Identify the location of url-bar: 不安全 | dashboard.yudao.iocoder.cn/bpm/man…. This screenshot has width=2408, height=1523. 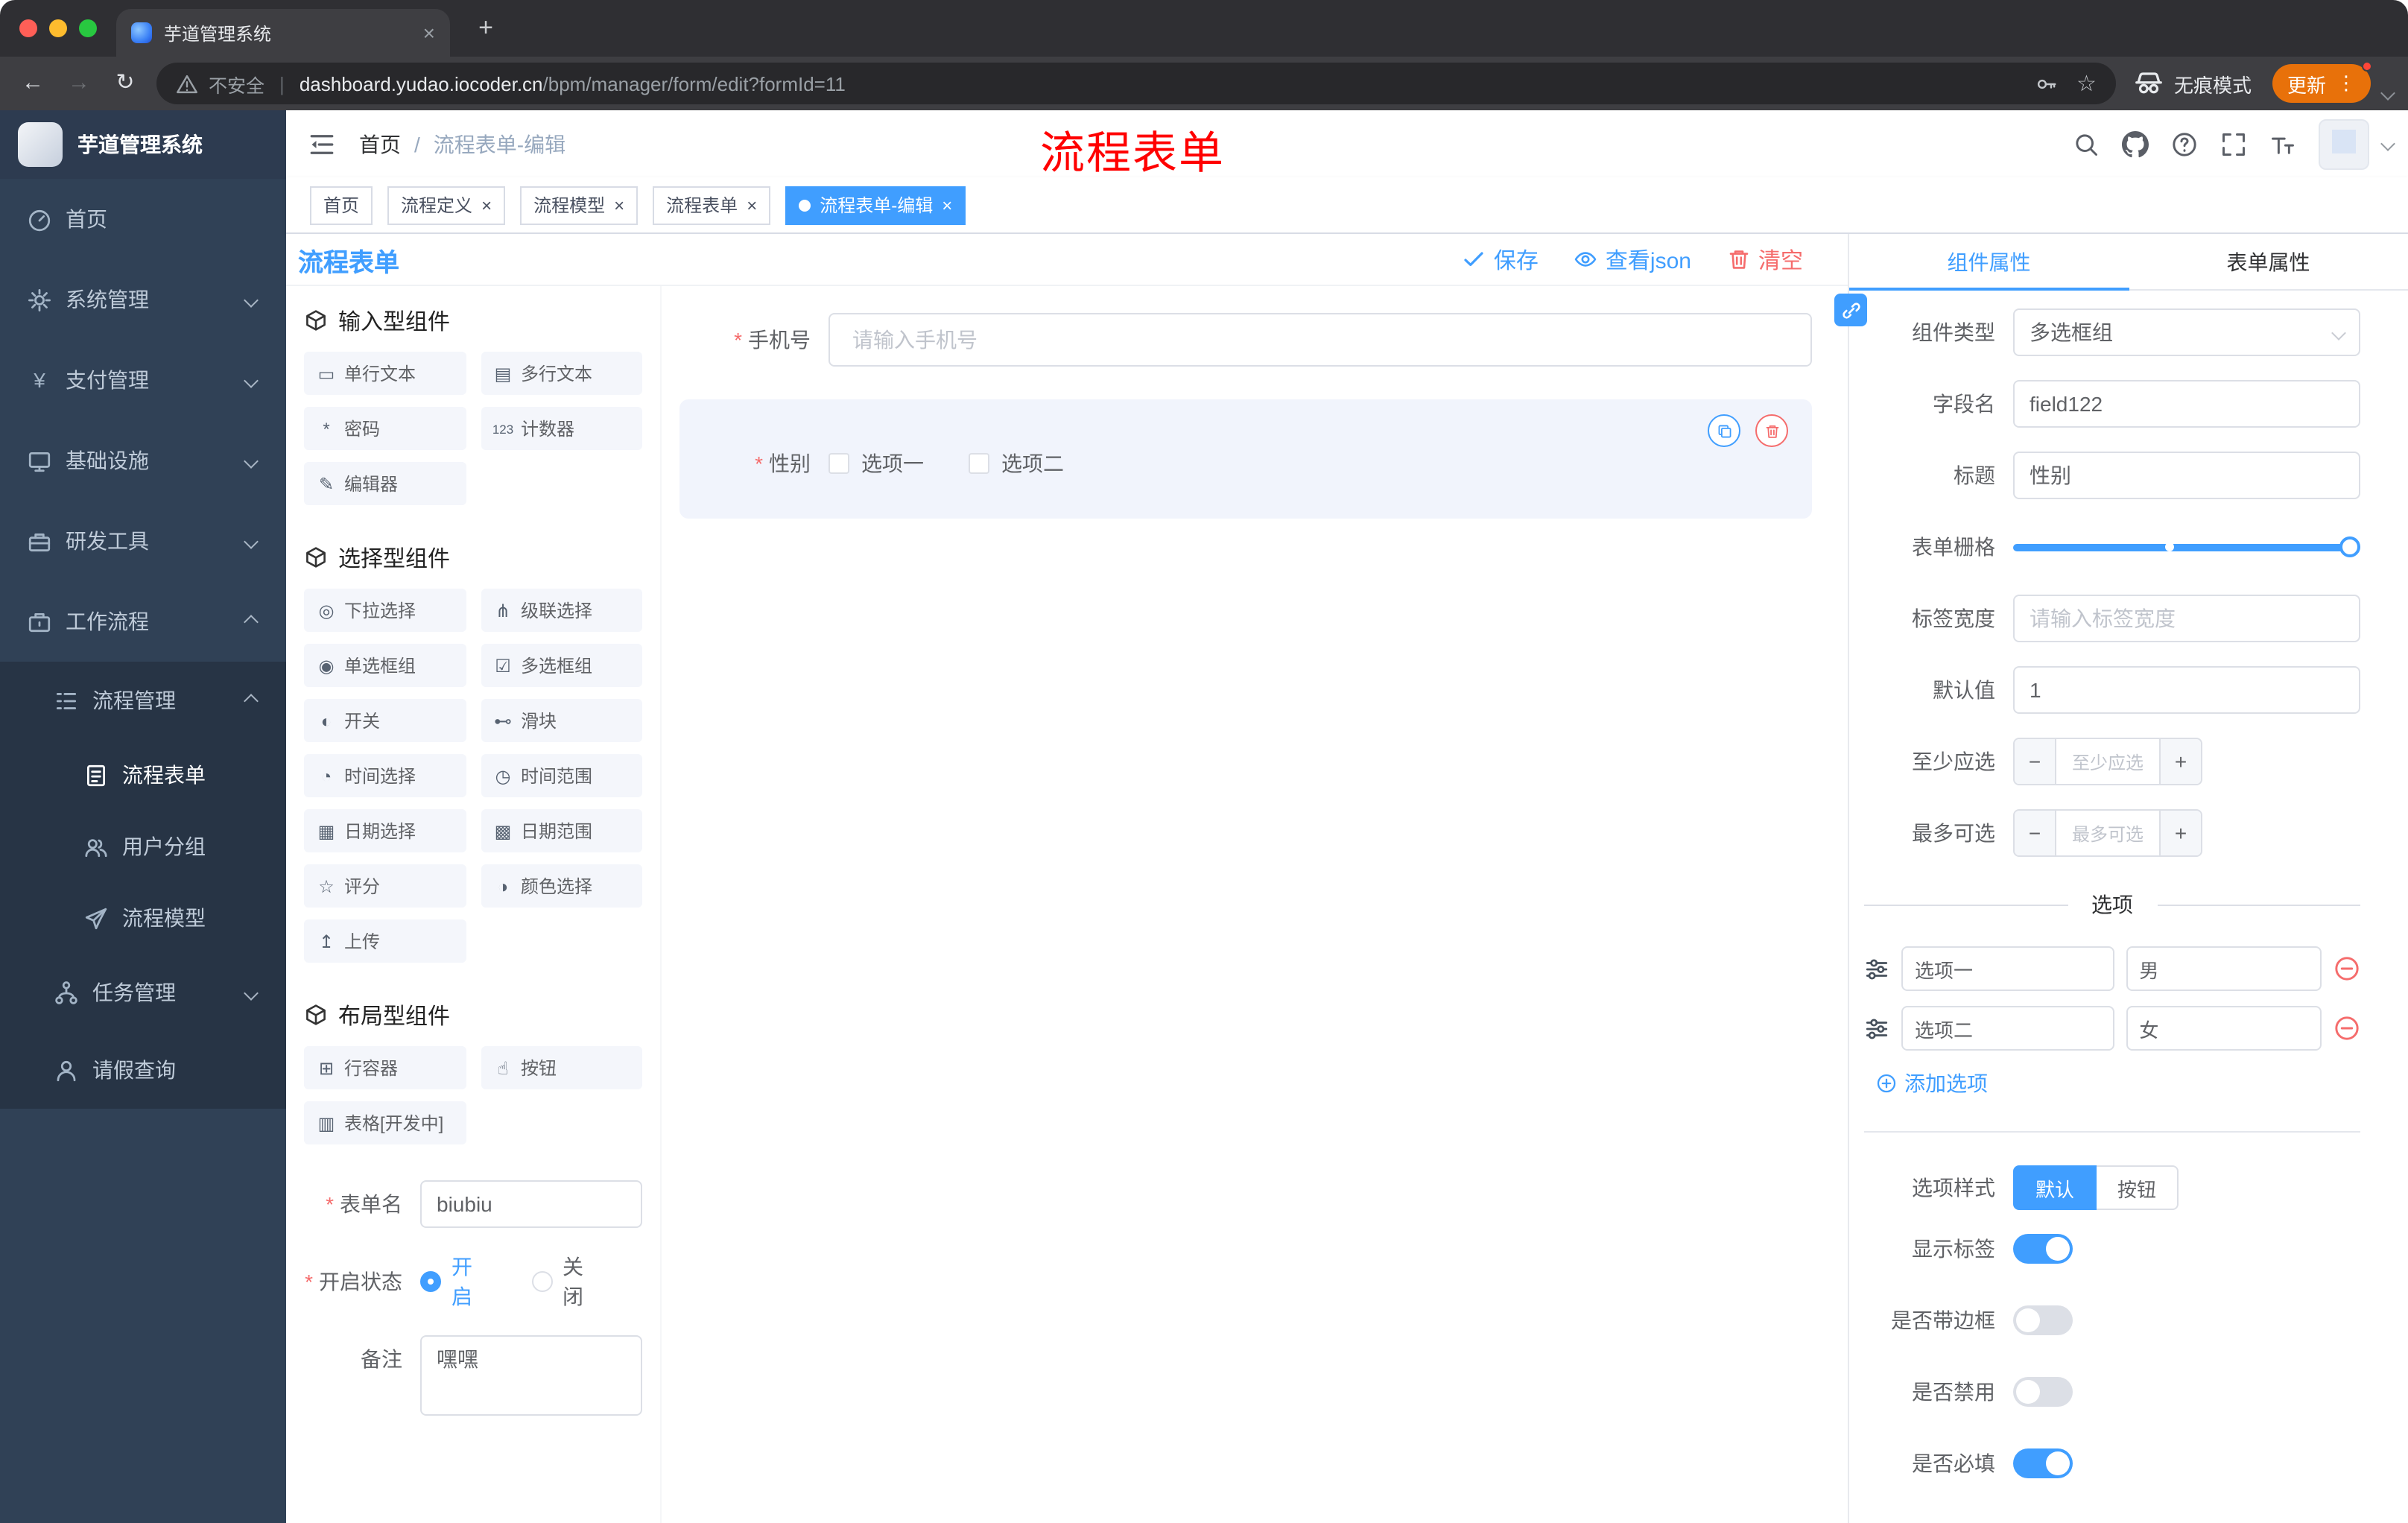
(1136, 83).